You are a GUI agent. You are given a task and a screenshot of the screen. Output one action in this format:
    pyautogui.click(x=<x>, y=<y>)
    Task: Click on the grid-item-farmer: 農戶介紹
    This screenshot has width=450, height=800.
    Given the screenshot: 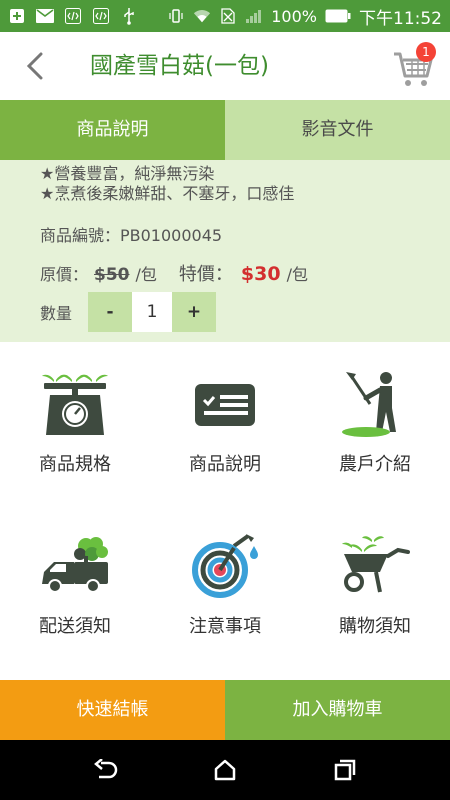 What is the action you would take?
    pyautogui.click(x=375, y=422)
    